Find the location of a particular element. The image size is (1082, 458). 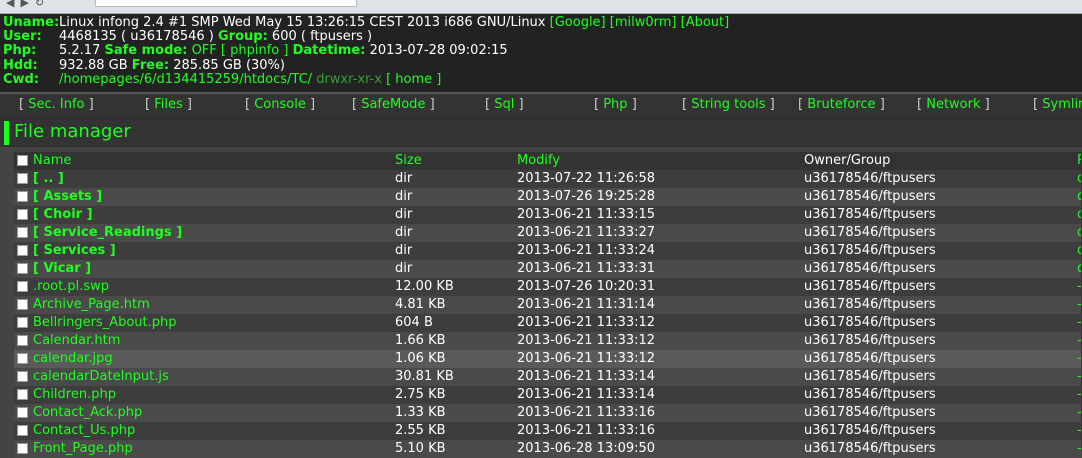

folder-link: [ Services ] is located at coordinates (74, 251).